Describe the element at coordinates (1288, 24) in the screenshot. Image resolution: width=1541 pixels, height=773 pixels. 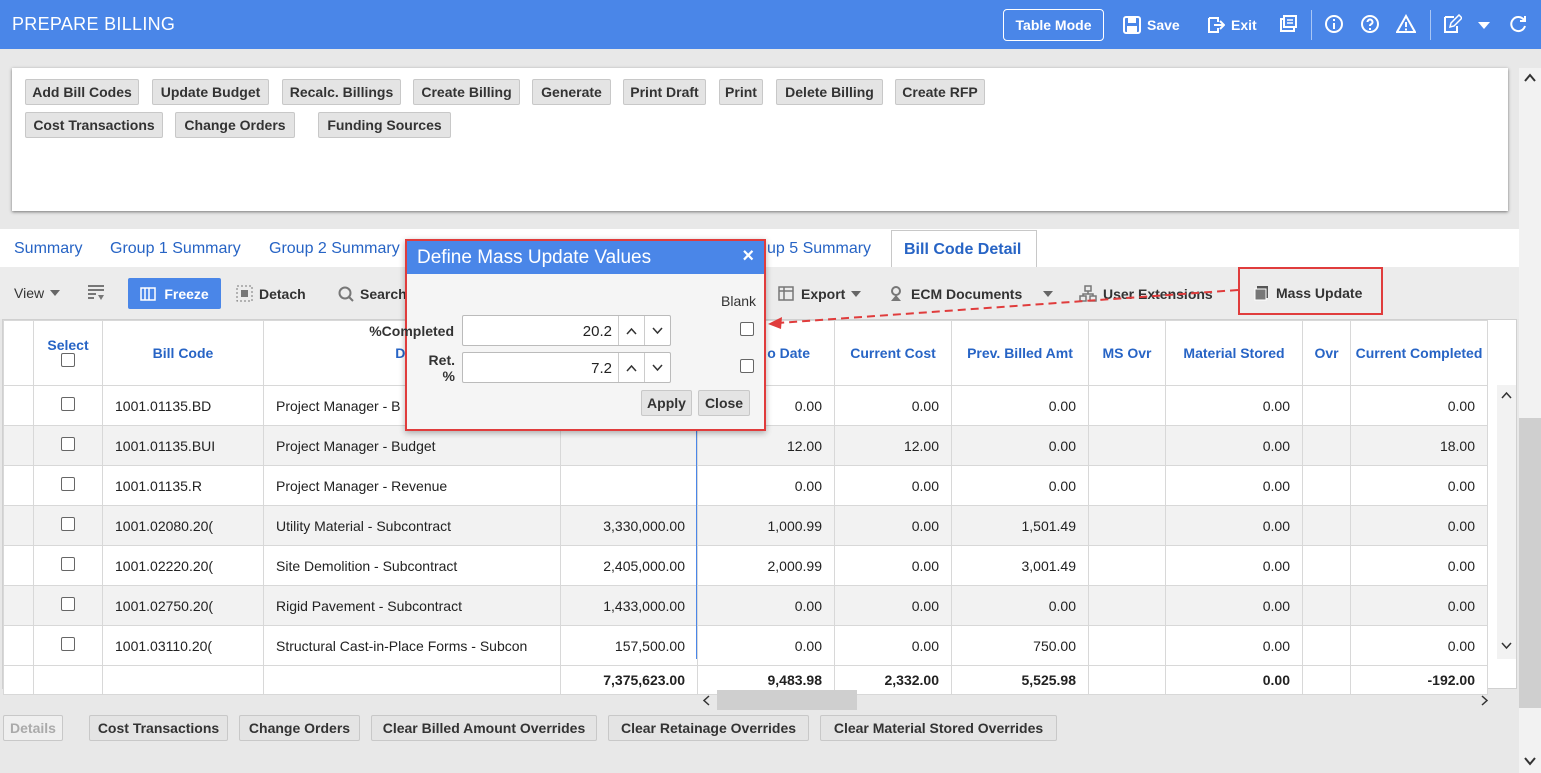
I see `report-icon` at that location.